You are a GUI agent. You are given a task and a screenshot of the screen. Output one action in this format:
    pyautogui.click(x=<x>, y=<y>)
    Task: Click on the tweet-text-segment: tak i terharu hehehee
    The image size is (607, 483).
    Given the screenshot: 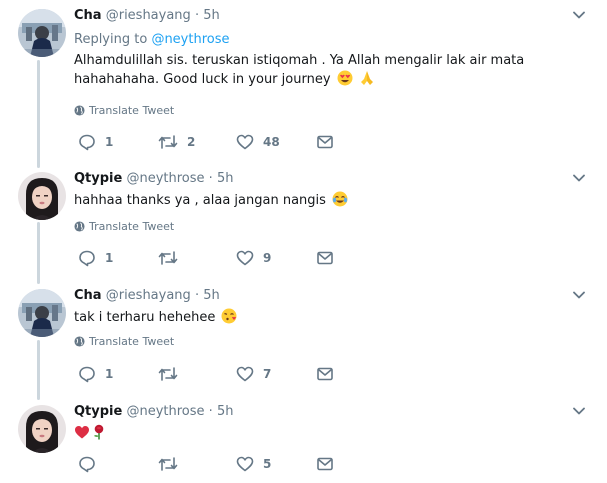 What is the action you would take?
    pyautogui.click(x=145, y=317)
    